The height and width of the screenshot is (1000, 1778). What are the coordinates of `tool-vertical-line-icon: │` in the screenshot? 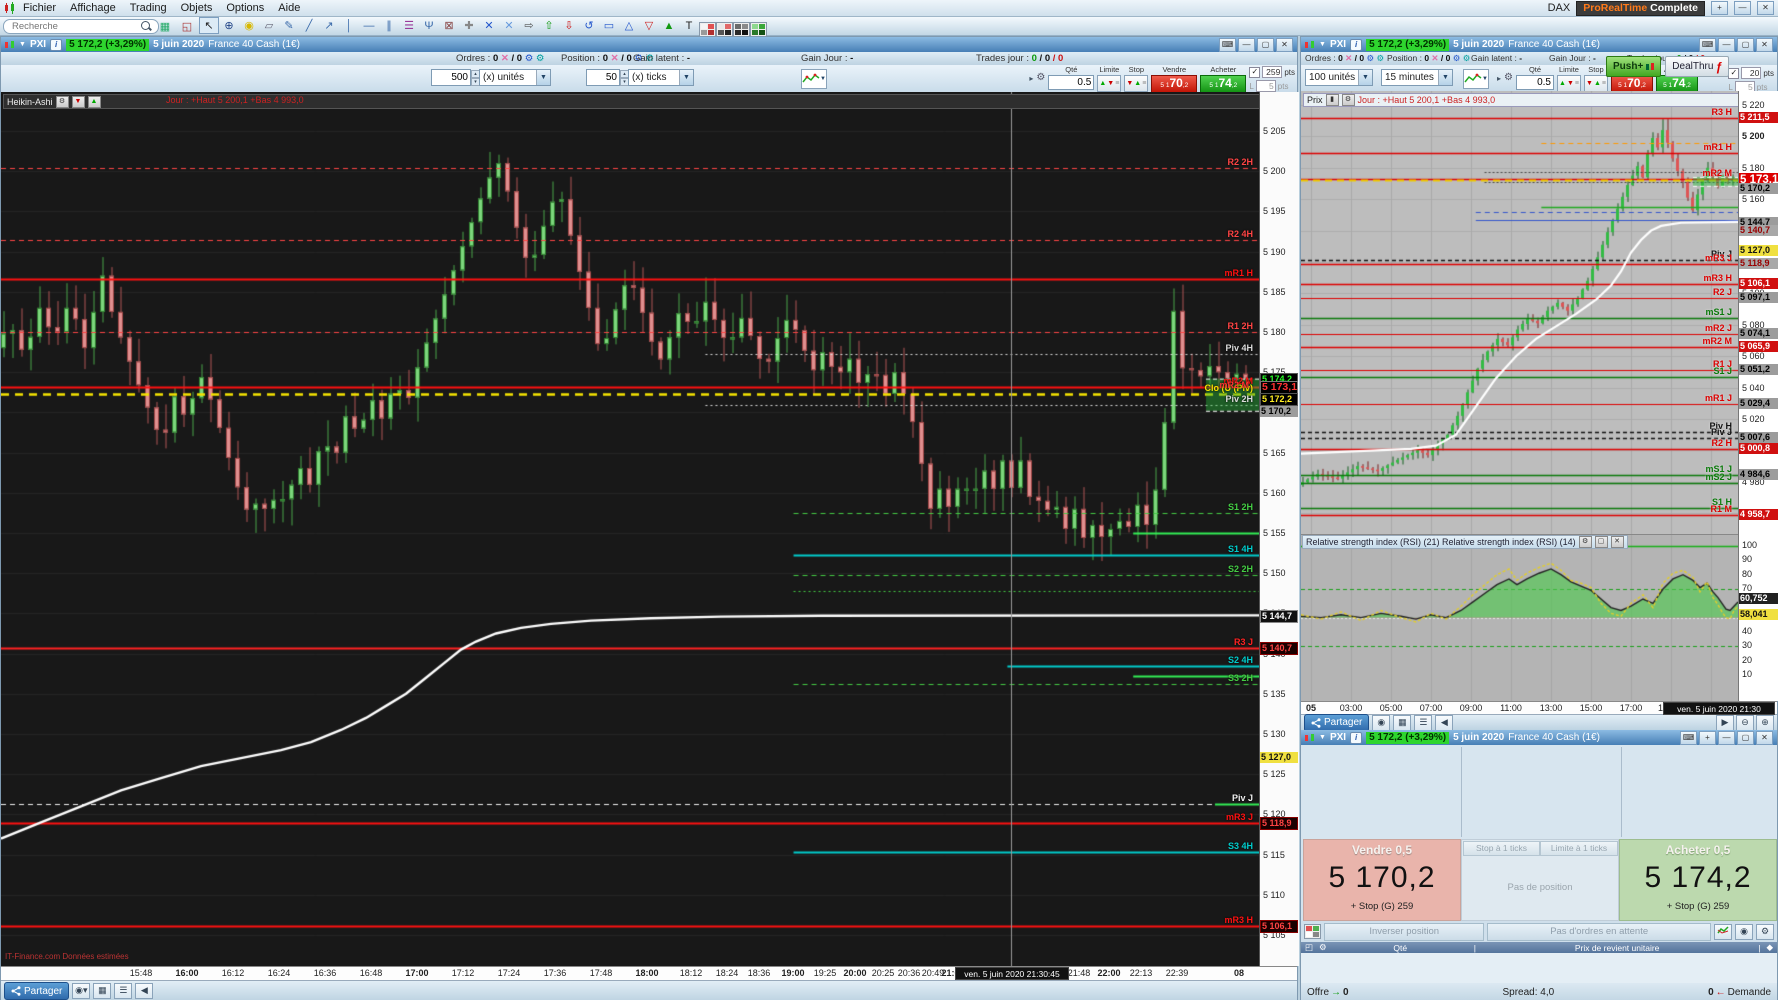 It's located at (349, 25).